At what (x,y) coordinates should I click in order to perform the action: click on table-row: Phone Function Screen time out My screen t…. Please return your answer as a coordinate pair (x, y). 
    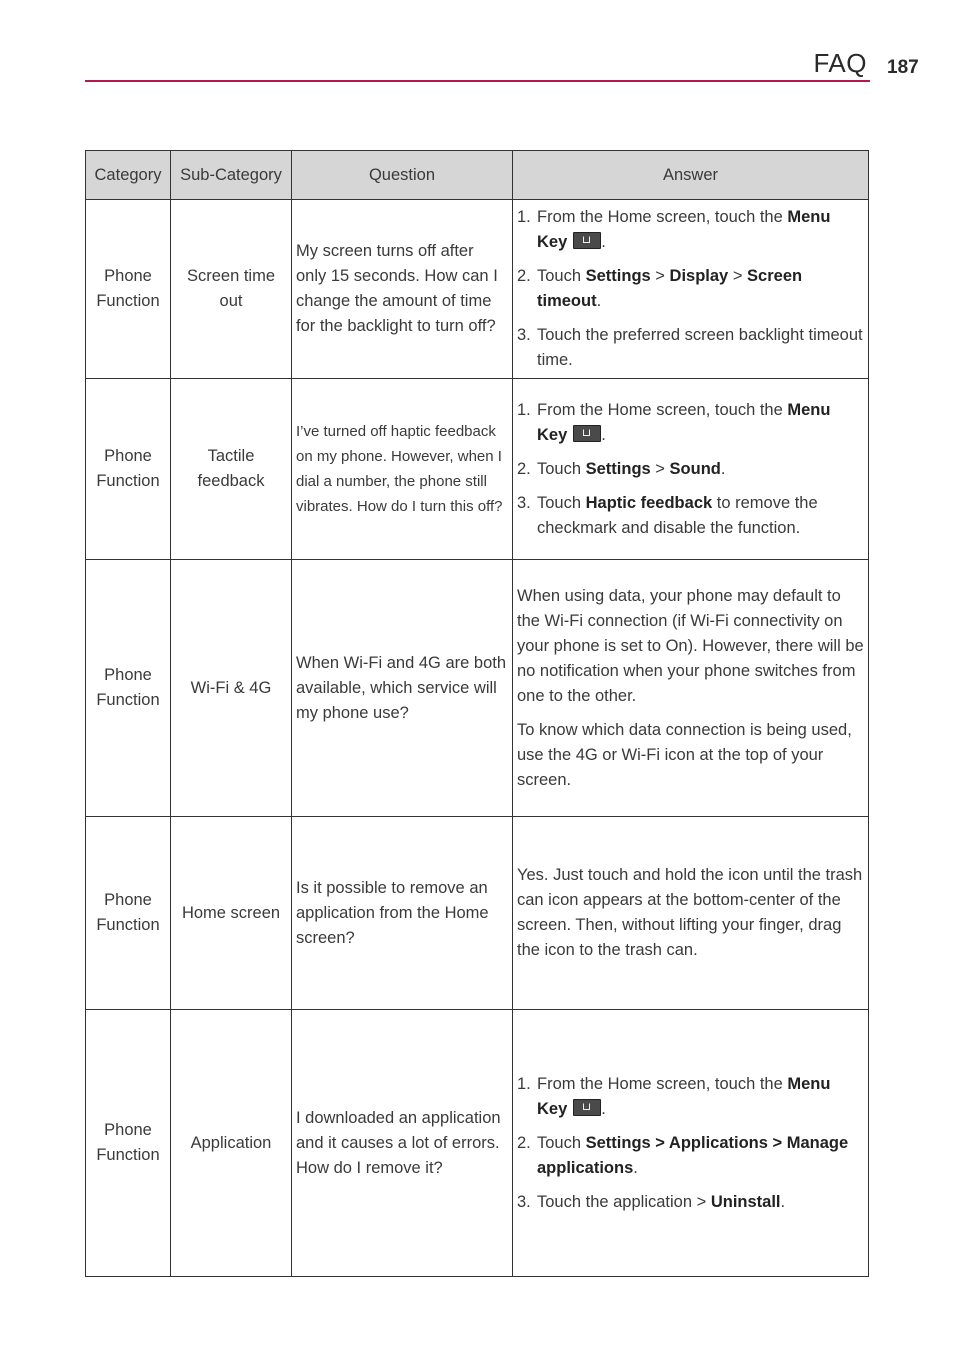
    Looking at the image, I should click on (477, 289).